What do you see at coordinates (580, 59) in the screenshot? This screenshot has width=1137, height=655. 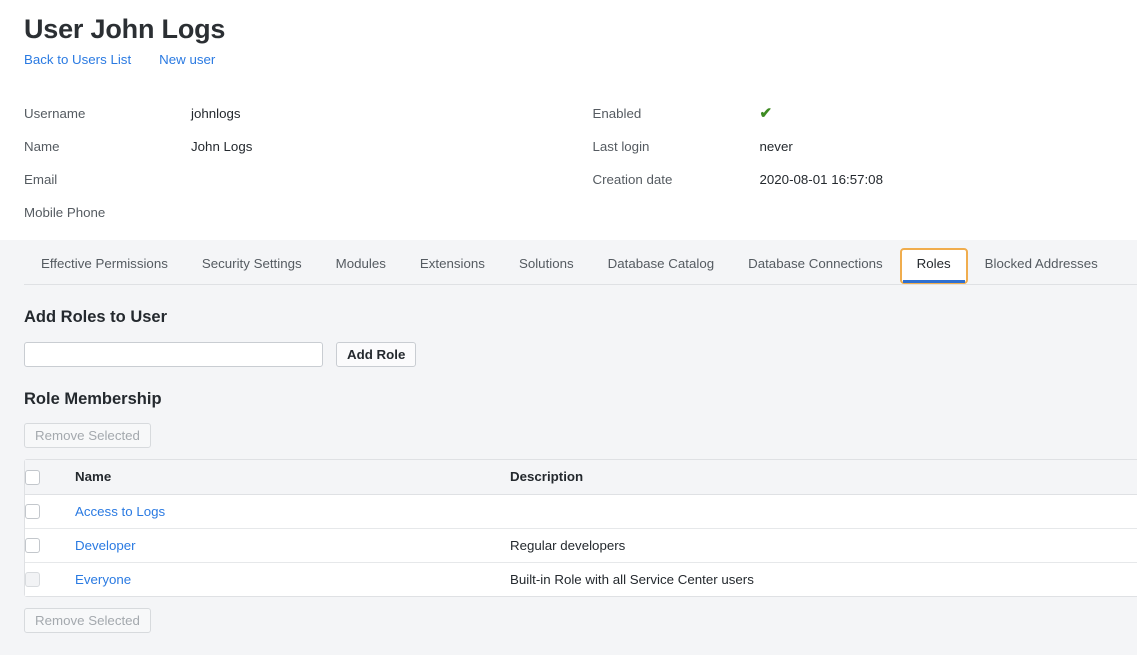 I see `header-action-links: Back to Users List New user` at bounding box center [580, 59].